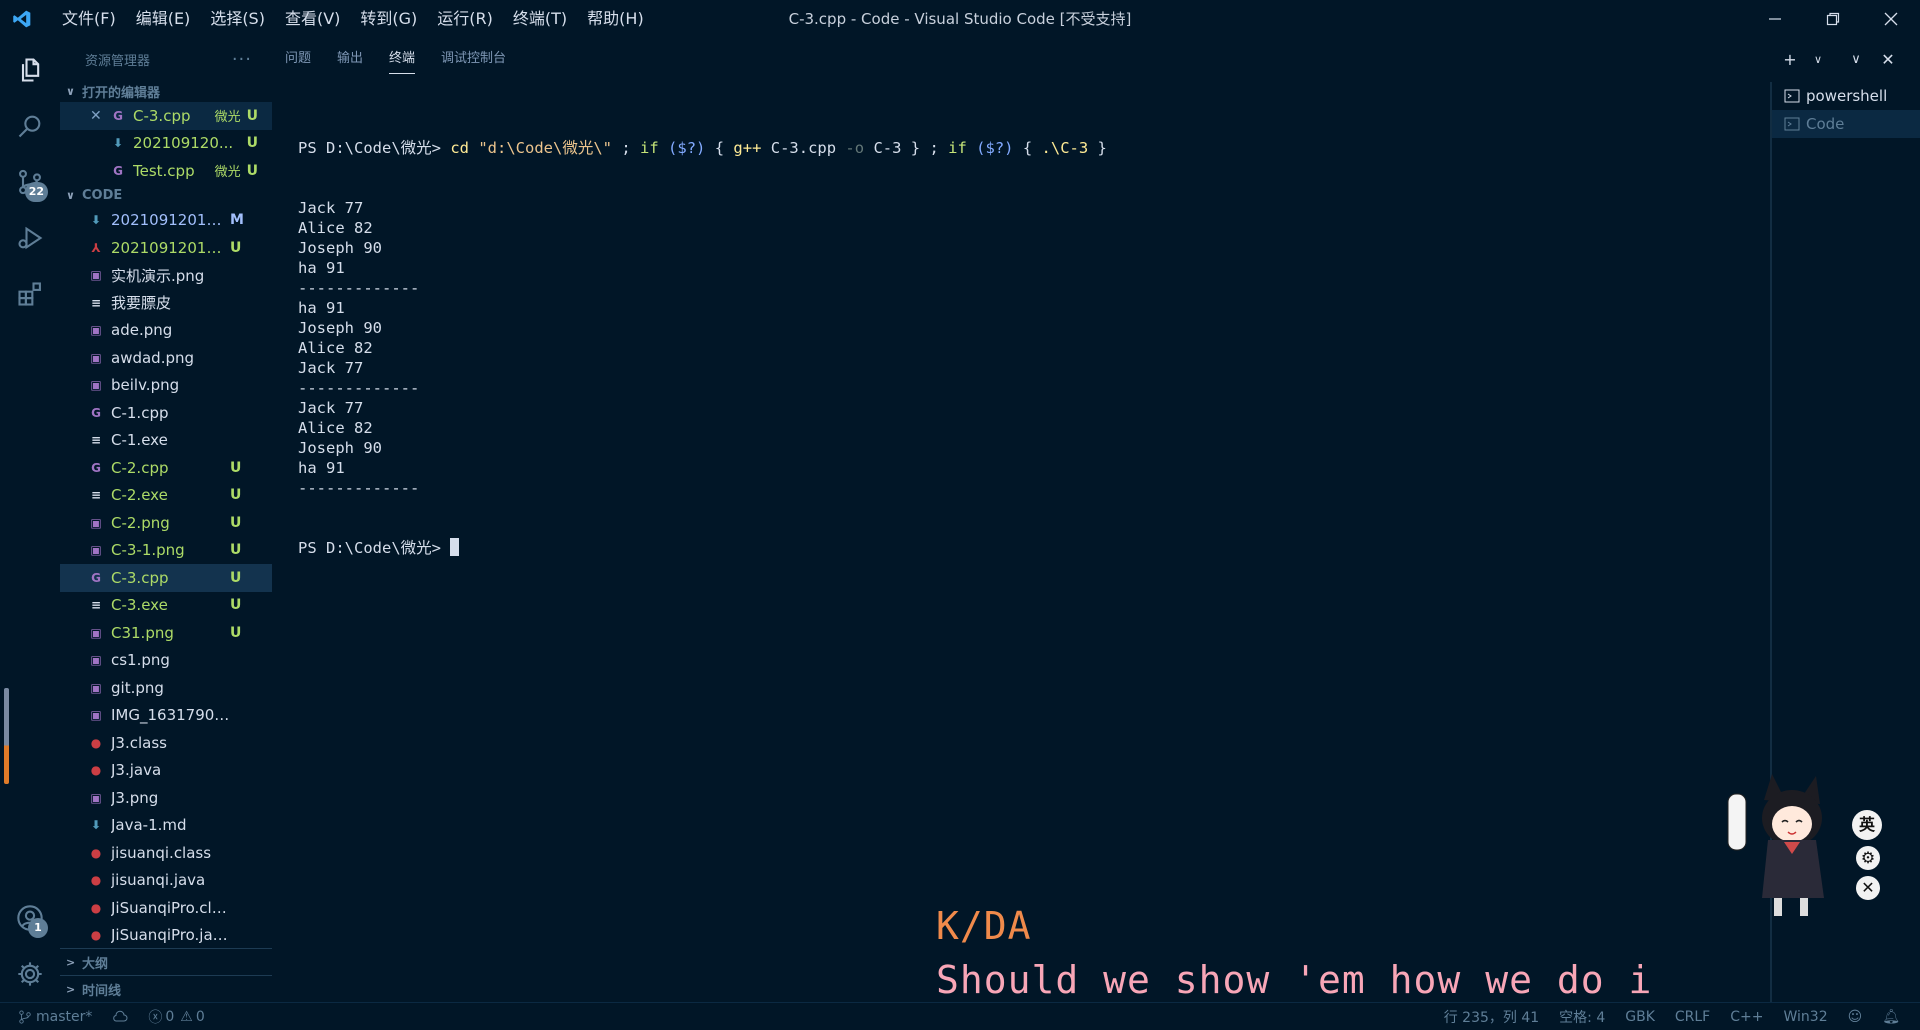  What do you see at coordinates (166, 798) in the screenshot?
I see `file-item: ▣ J3.png` at bounding box center [166, 798].